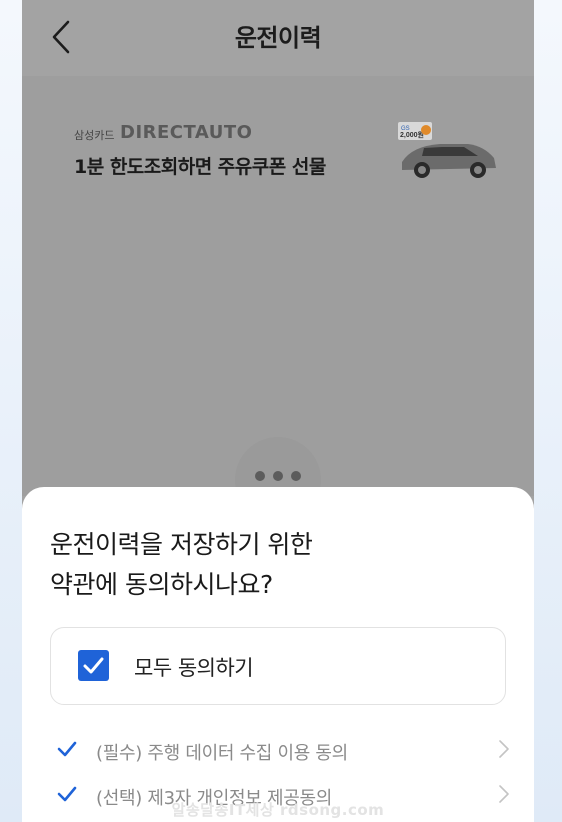  I want to click on watermark: 알송달송IT세상 rdsong.com, so click(278, 810).